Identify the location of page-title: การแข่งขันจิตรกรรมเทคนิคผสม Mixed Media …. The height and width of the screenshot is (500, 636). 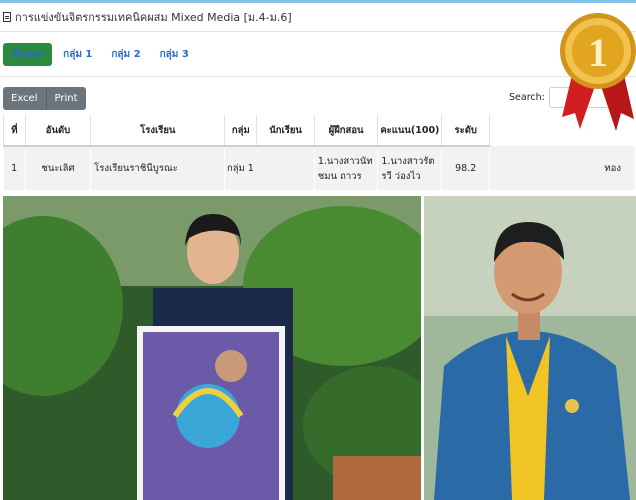
(280, 17).